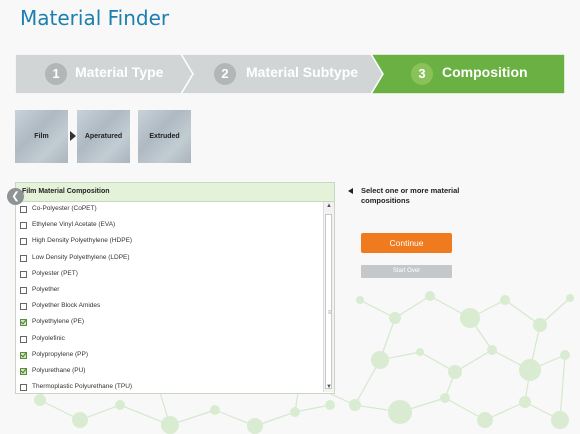 The image size is (580, 434). Describe the element at coordinates (58, 322) in the screenshot. I see `option-label: Polyethylene (PE)` at that location.